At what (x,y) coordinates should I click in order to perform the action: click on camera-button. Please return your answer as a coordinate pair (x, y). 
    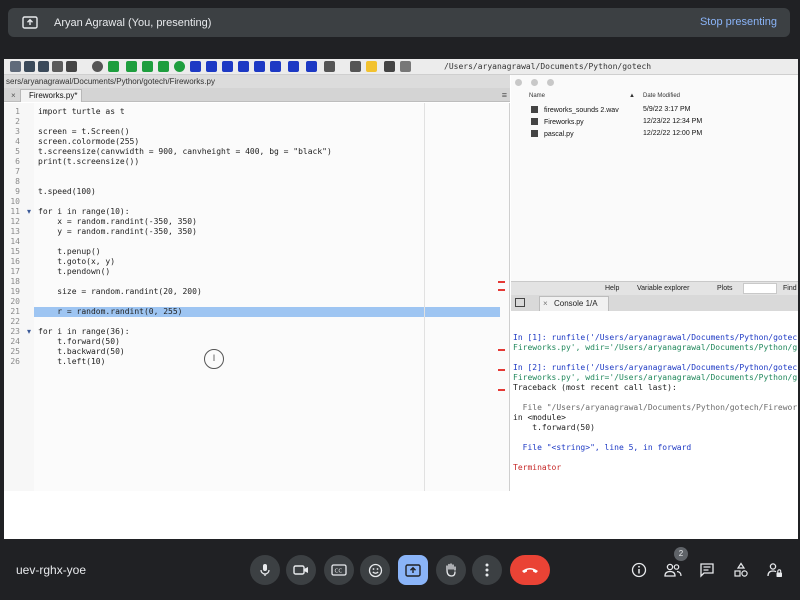
    Looking at the image, I should click on (301, 570).